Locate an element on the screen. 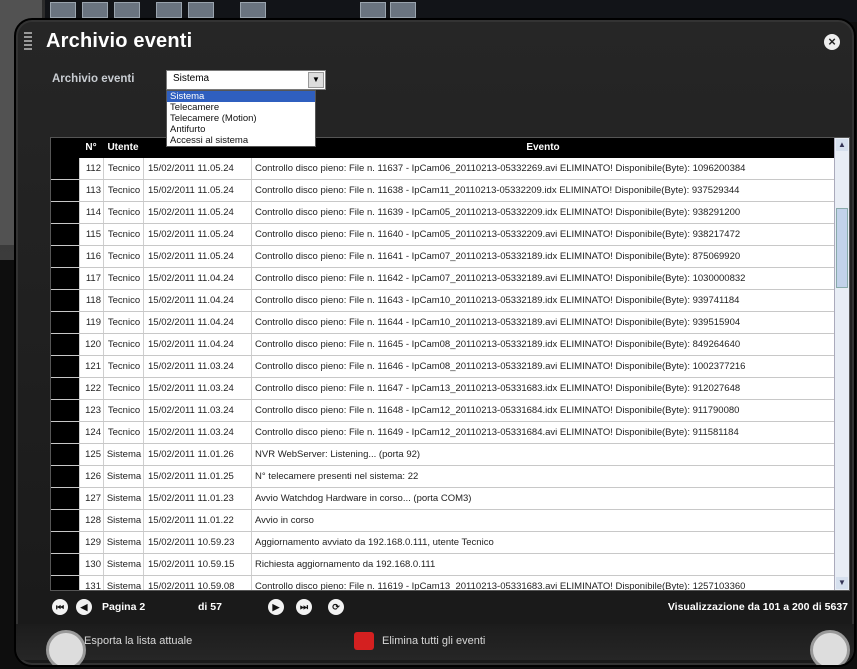  cell-num: 122 is located at coordinates (91, 388).